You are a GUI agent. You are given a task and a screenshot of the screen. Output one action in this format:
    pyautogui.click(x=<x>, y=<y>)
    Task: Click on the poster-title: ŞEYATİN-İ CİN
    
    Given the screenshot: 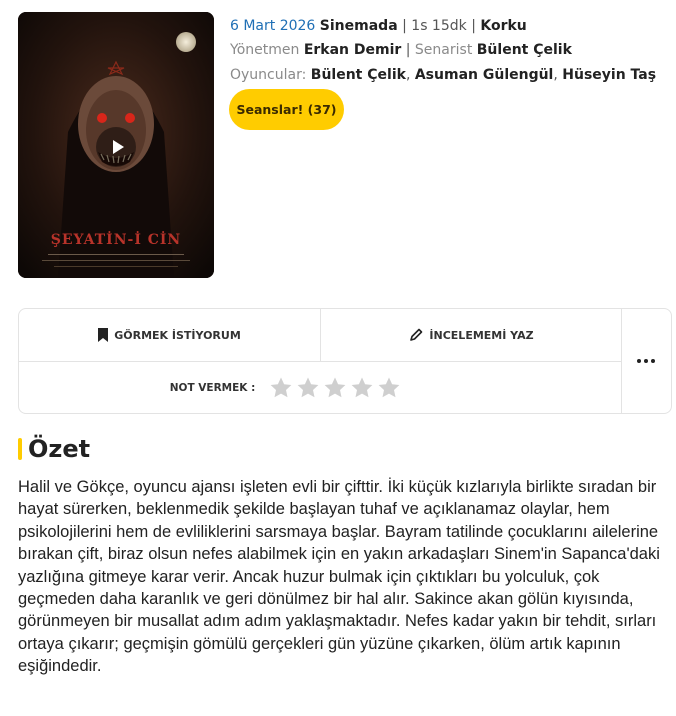 What is the action you would take?
    pyautogui.click(x=116, y=238)
    